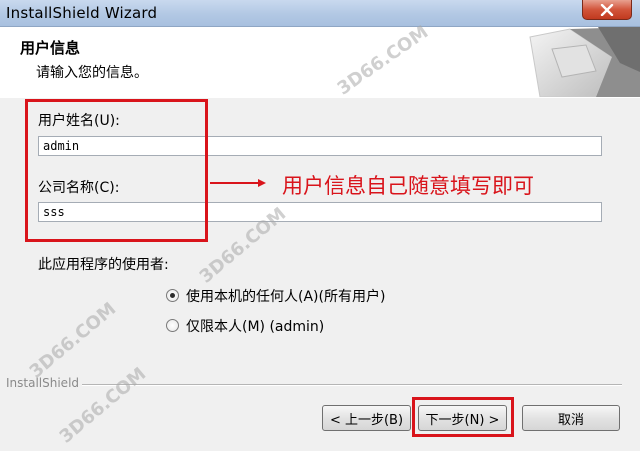 This screenshot has width=640, height=451. What do you see at coordinates (43, 383) in the screenshot?
I see `installshield-brand: InstallShield` at bounding box center [43, 383].